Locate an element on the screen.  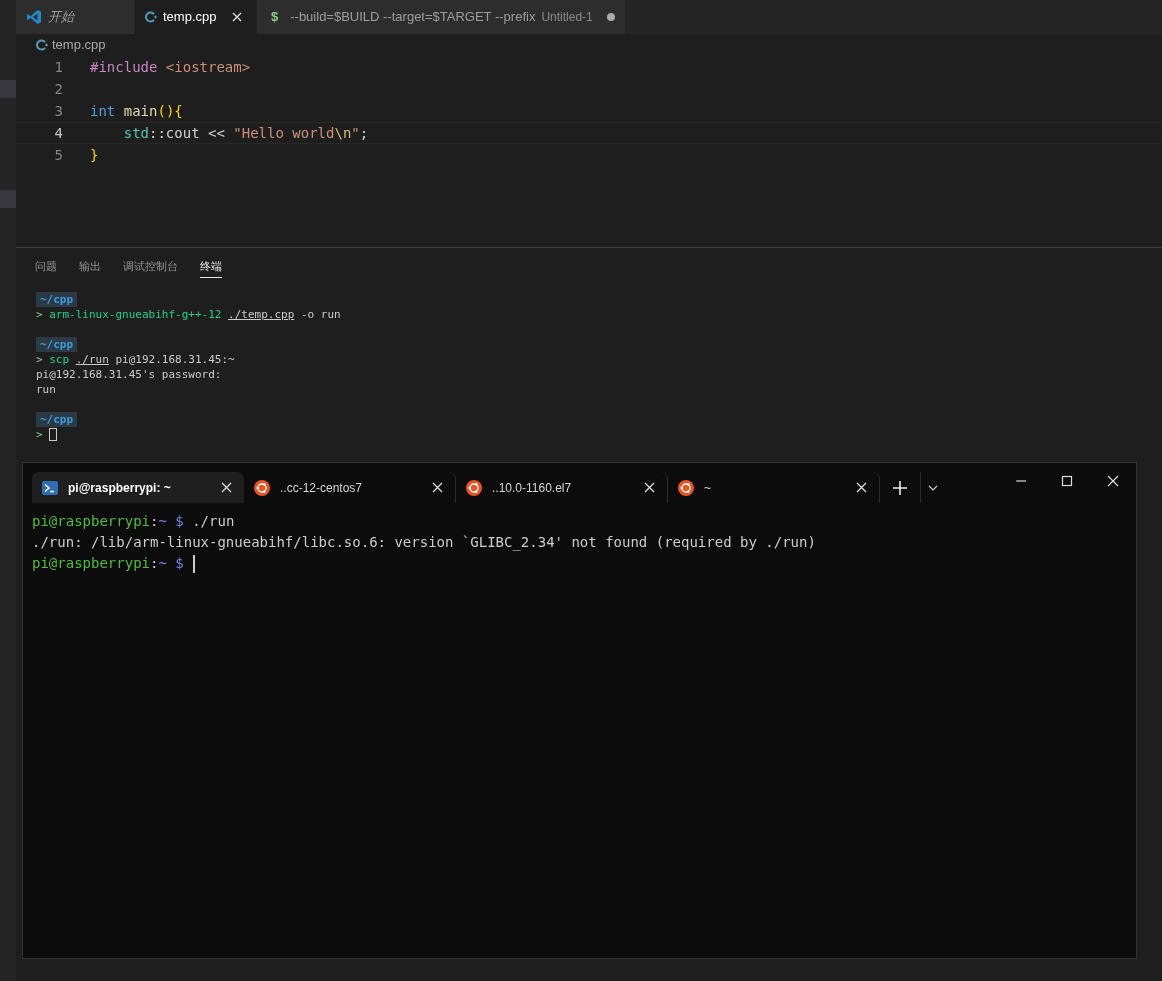
editor-tab: 开始 is located at coordinates (75, 17).